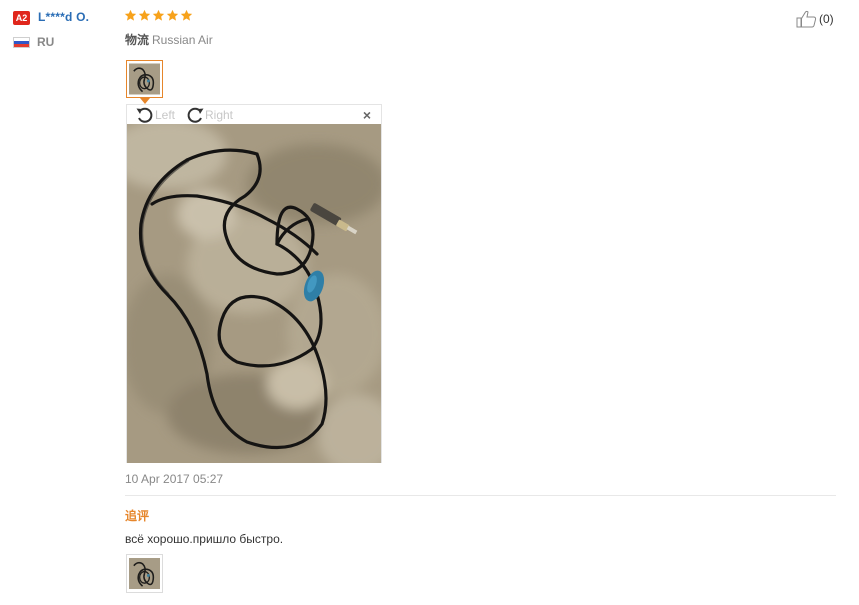  I want to click on review-date: 10 Apr 2017 05:27, so click(174, 479).